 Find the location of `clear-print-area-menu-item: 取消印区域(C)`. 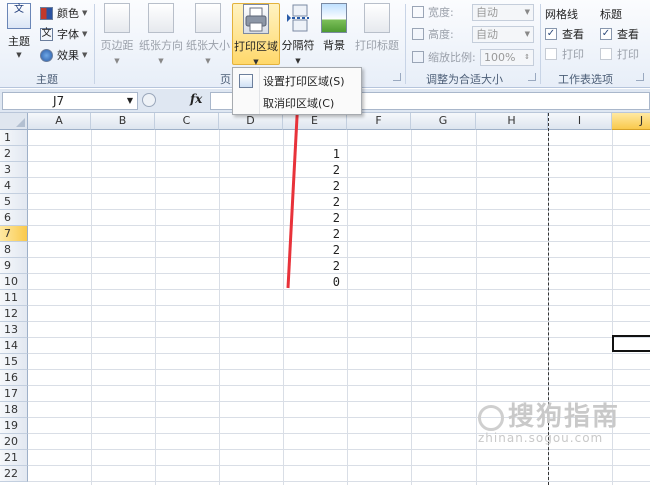

clear-print-area-menu-item: 取消印区域(C) is located at coordinates (297, 103).